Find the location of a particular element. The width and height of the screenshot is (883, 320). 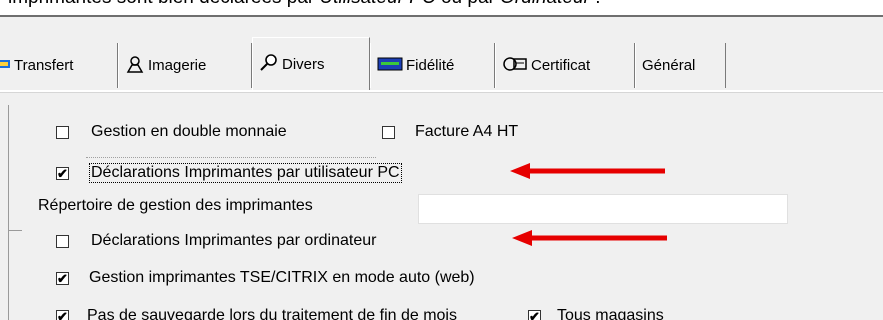

checkbox-tous-magasins: ✔ is located at coordinates (534, 314).